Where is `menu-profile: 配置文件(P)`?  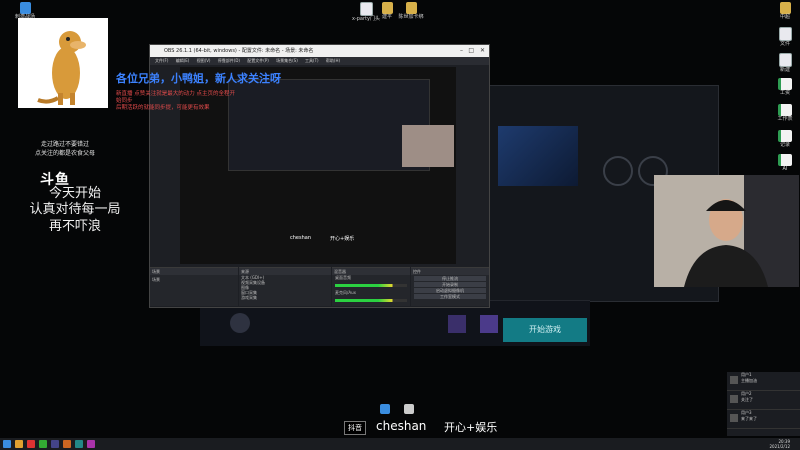 menu-profile: 配置文件(P) is located at coordinates (258, 60).